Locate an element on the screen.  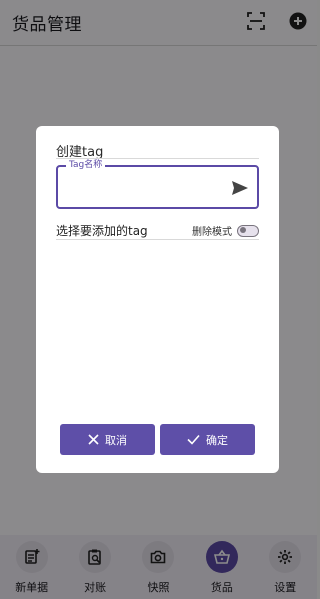
cancel-label: 取消 is located at coordinates (116, 440).